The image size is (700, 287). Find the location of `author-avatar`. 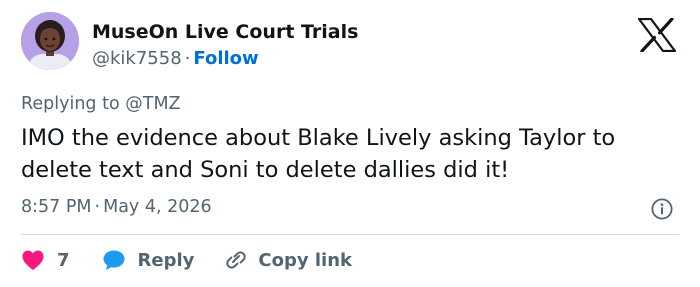

author-avatar is located at coordinates (50, 41).